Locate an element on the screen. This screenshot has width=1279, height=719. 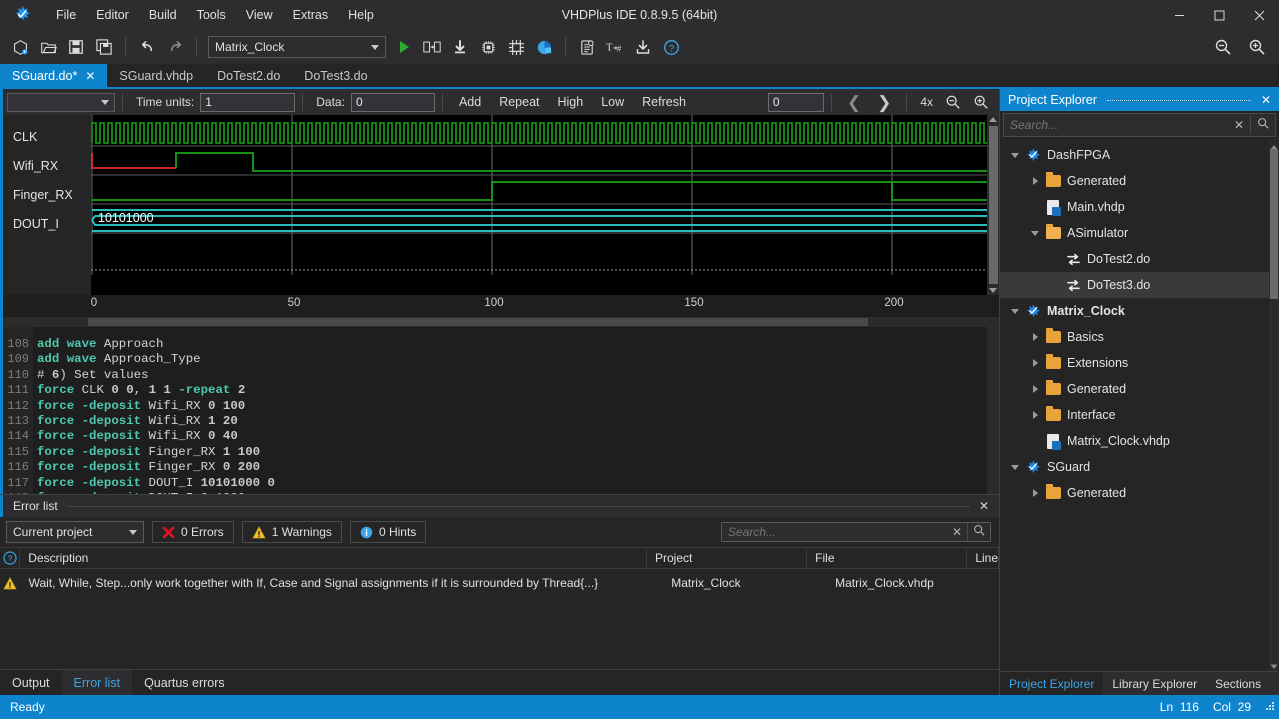
menu-item-file: File is located at coordinates (66, 15).